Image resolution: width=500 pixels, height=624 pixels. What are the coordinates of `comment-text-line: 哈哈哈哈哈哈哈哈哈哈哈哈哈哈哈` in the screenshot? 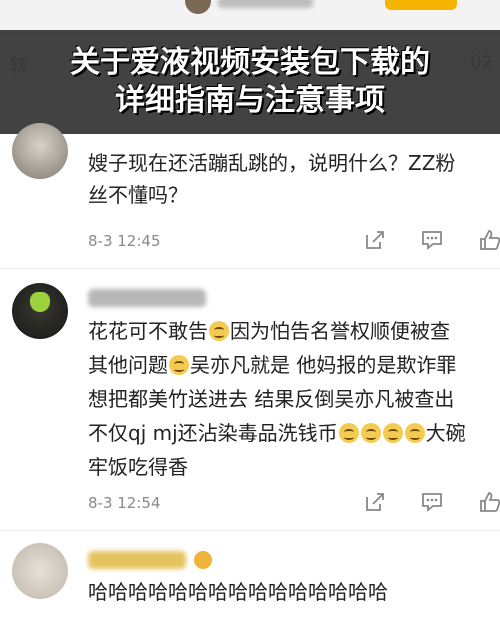 It's located at (238, 592).